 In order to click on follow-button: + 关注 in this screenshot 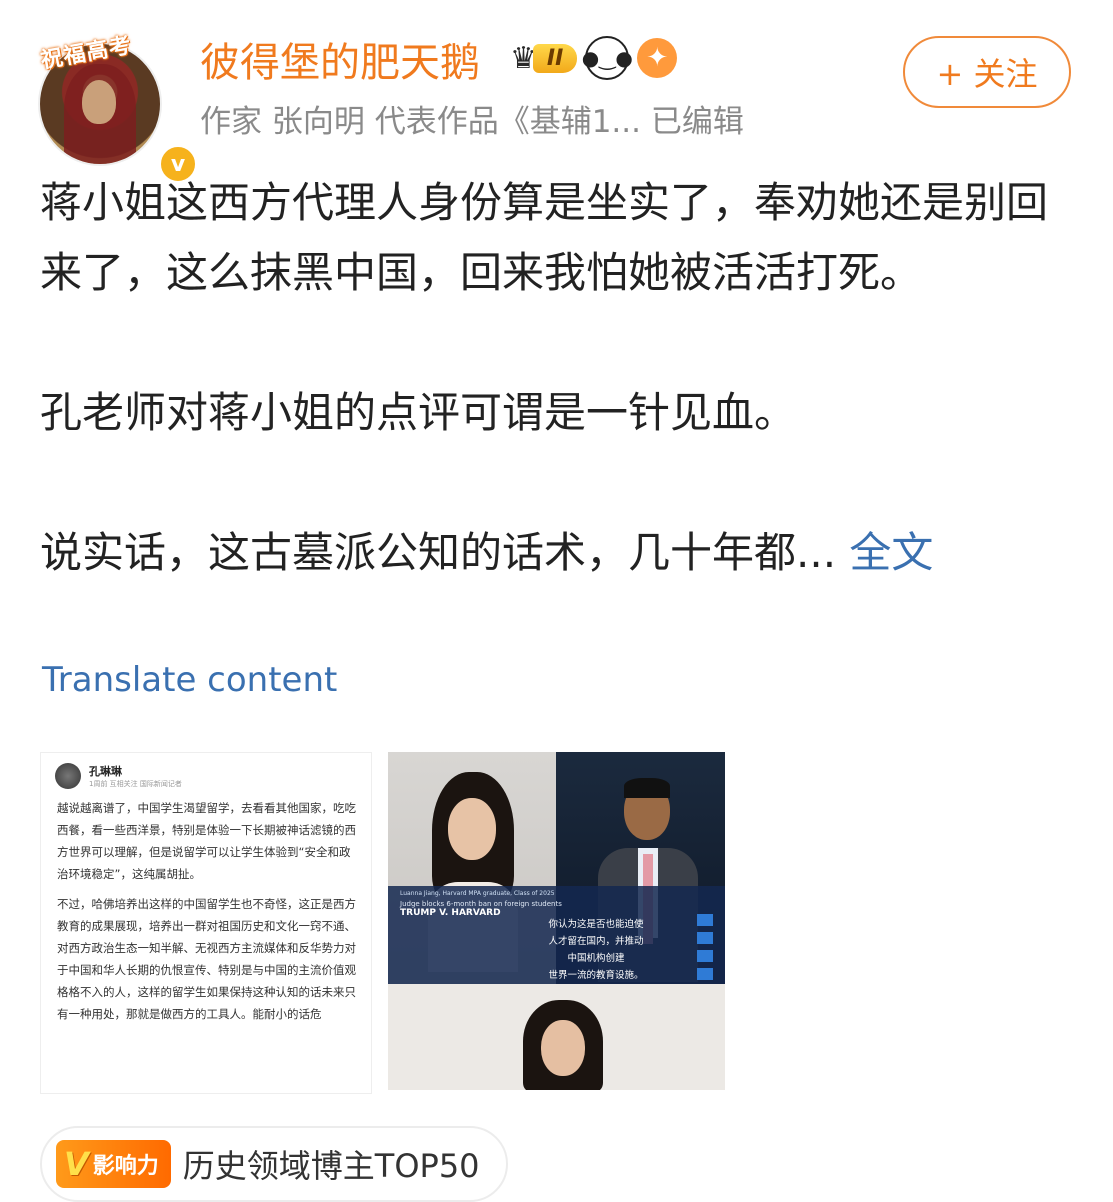, I will do `click(987, 72)`.